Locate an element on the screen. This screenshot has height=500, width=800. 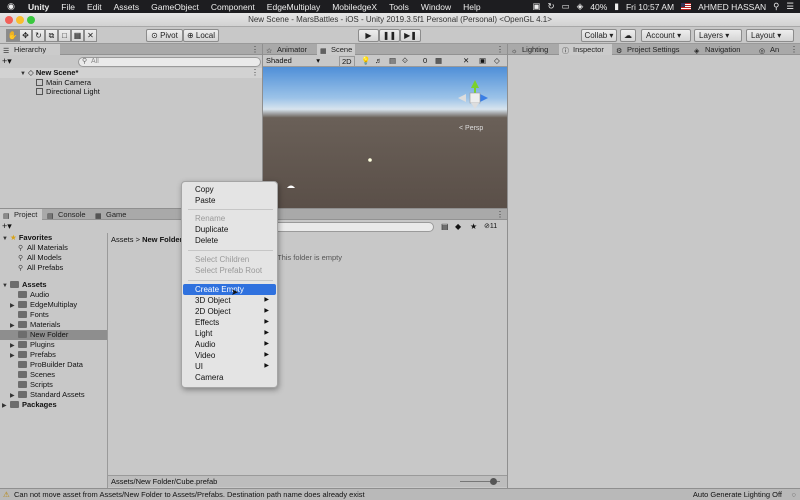
audio-toggle-icon: ♬ is located at coordinates (379, 61).